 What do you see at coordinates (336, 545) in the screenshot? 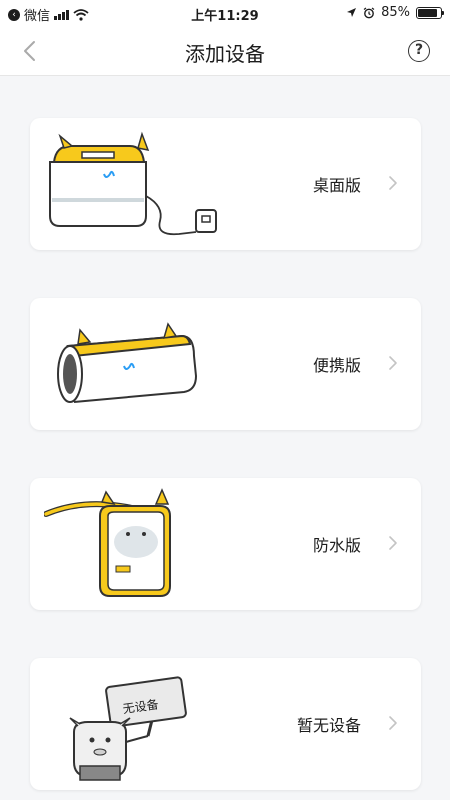
I see `device-label: 防水版` at bounding box center [336, 545].